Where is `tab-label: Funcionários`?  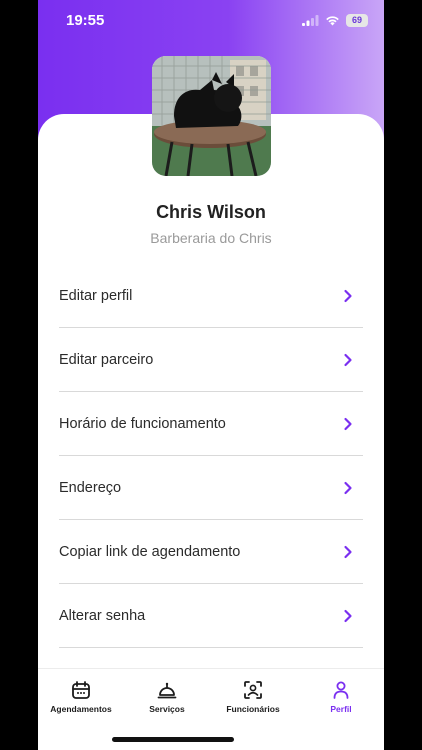
tab-label: Funcionários is located at coordinates (253, 709).